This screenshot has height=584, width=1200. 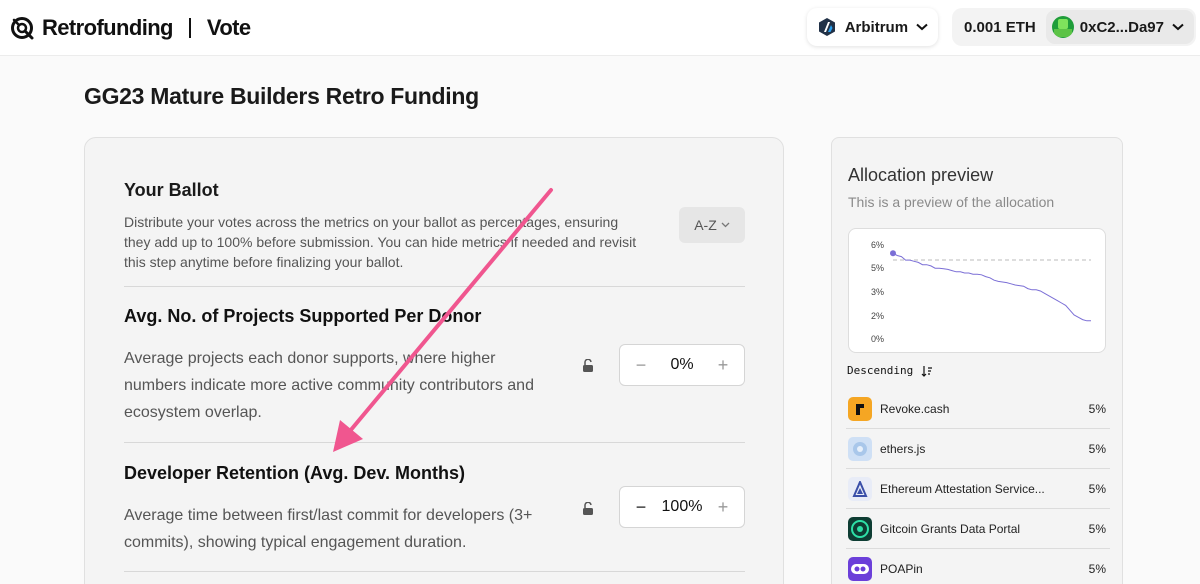 I want to click on project-name: POAPin, so click(x=901, y=568).